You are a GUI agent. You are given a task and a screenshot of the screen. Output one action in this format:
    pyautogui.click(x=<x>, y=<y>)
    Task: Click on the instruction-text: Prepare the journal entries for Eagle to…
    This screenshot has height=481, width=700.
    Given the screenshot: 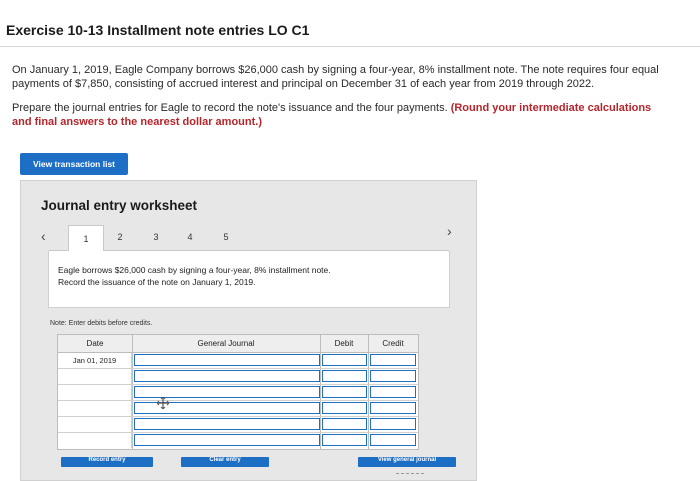 What is the action you would take?
    pyautogui.click(x=231, y=108)
    